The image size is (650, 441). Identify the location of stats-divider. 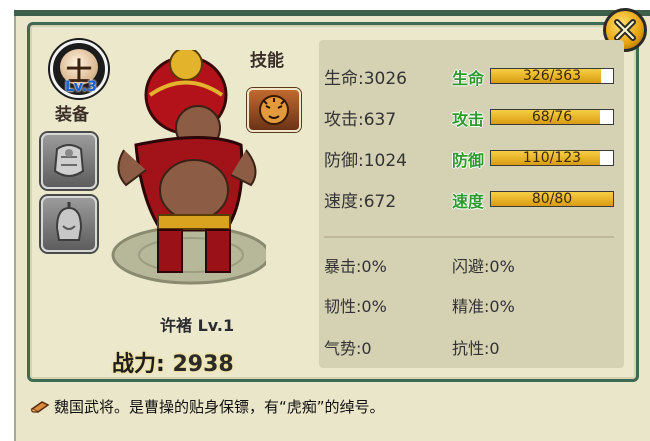
(469, 237).